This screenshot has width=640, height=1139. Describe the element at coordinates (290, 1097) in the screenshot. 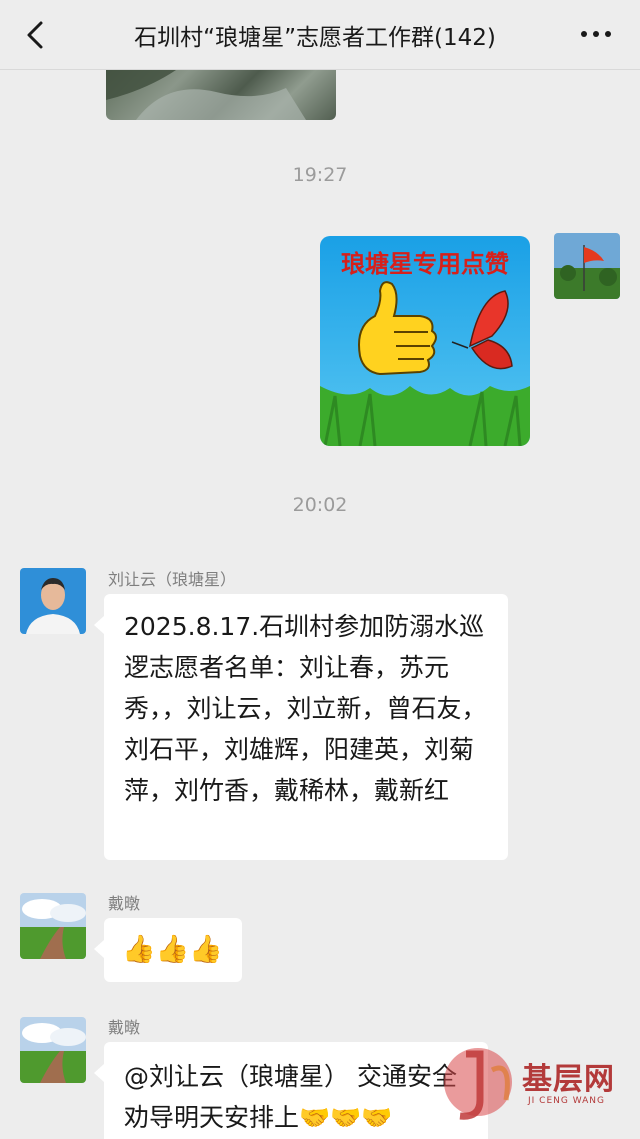

I see `message-text: @刘让云（琅塘星） 交通安全劝导明天安排上🤝🤝🤝` at that location.